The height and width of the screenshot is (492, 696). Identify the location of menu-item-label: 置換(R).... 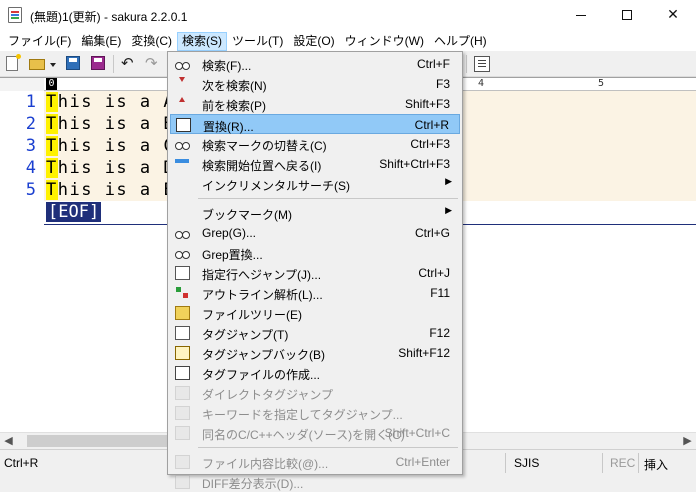
(228, 127).